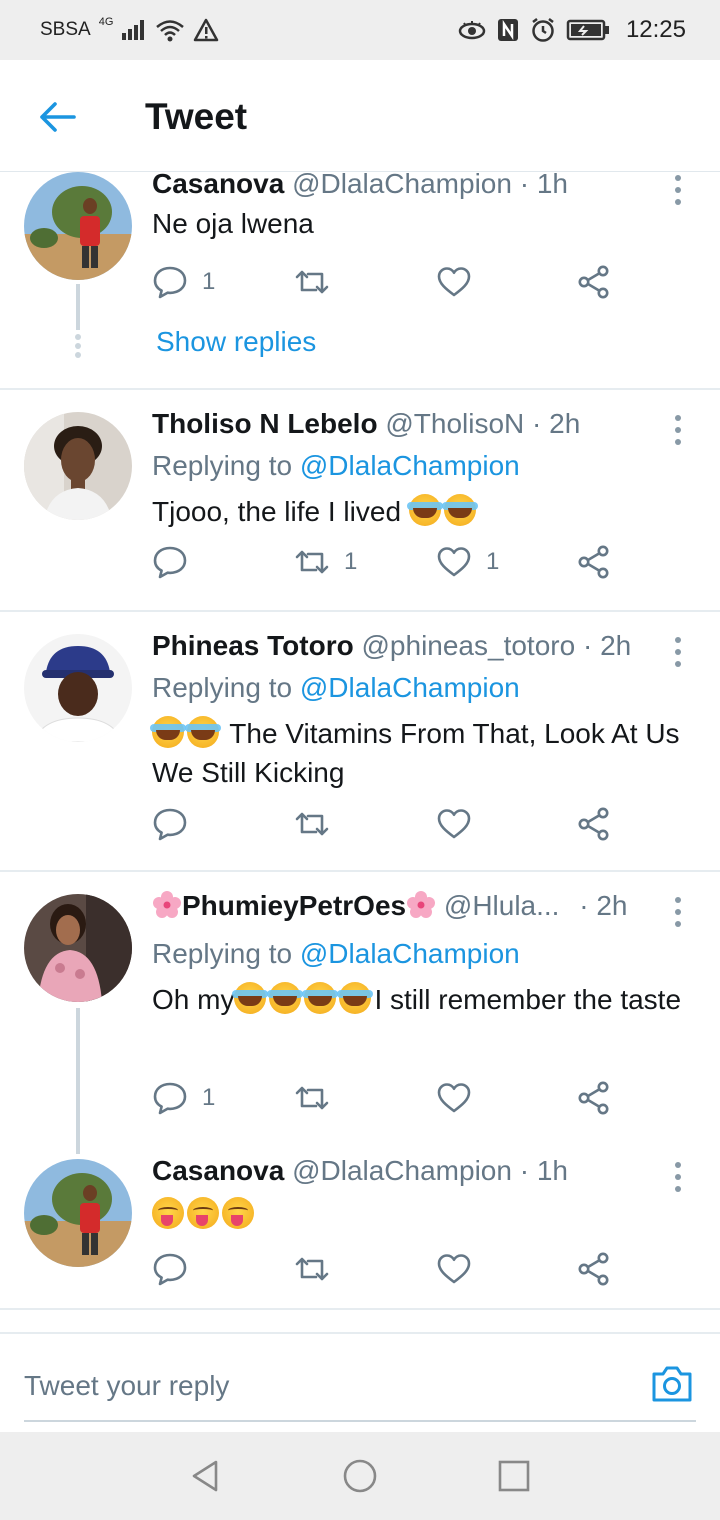 This screenshot has width=720, height=1520. Describe the element at coordinates (325, 562) in the screenshot. I see `retweet-button: 1` at that location.